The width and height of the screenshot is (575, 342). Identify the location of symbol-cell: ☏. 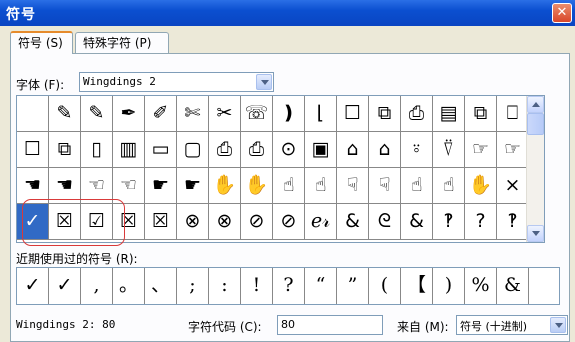
(257, 114).